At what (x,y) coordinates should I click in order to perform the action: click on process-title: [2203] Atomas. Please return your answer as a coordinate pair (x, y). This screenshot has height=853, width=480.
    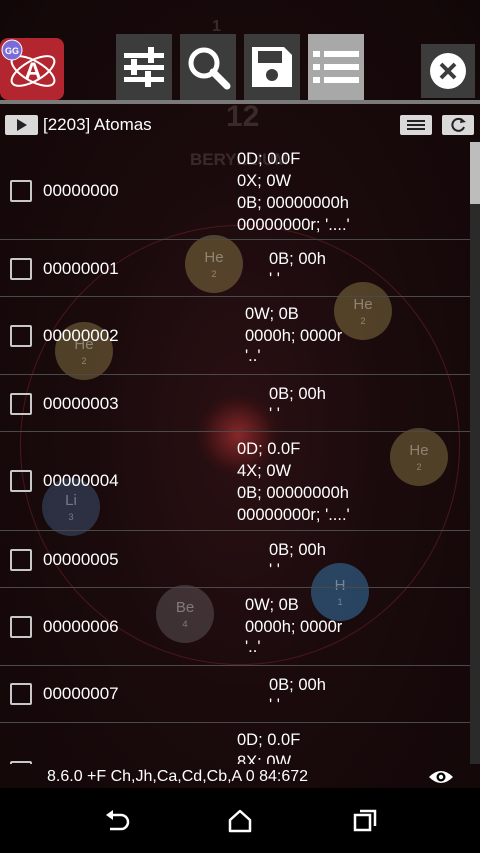
    Looking at the image, I should click on (97, 124).